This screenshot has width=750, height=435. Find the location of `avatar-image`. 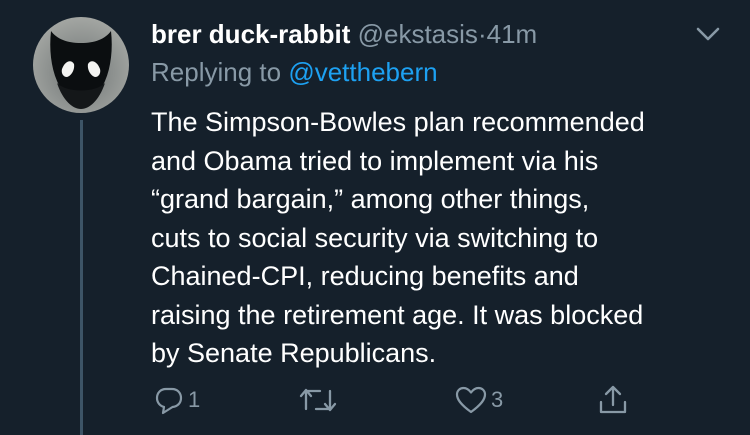

avatar-image is located at coordinates (81, 70).